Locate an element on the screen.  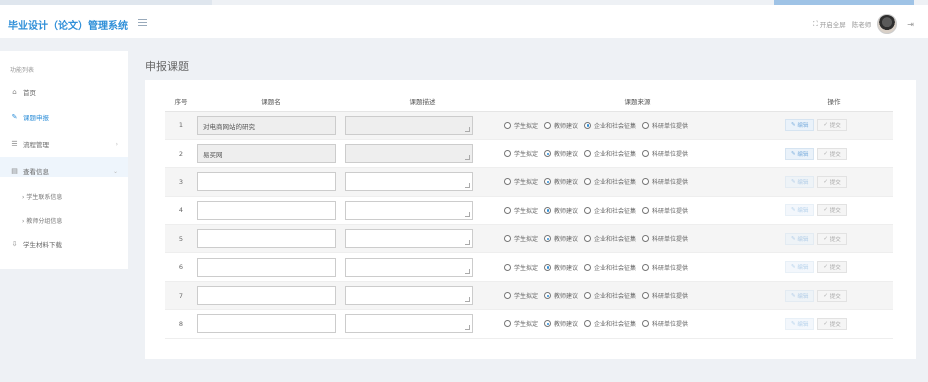
user-name: 陈老师 is located at coordinates (862, 24).